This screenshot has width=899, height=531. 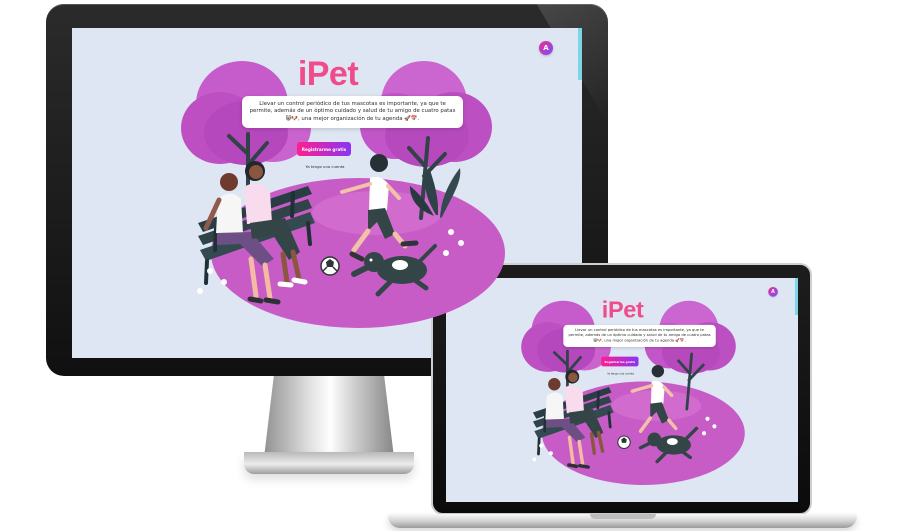 What do you see at coordinates (623, 516) in the screenshot?
I see `laptop-opening-notch` at bounding box center [623, 516].